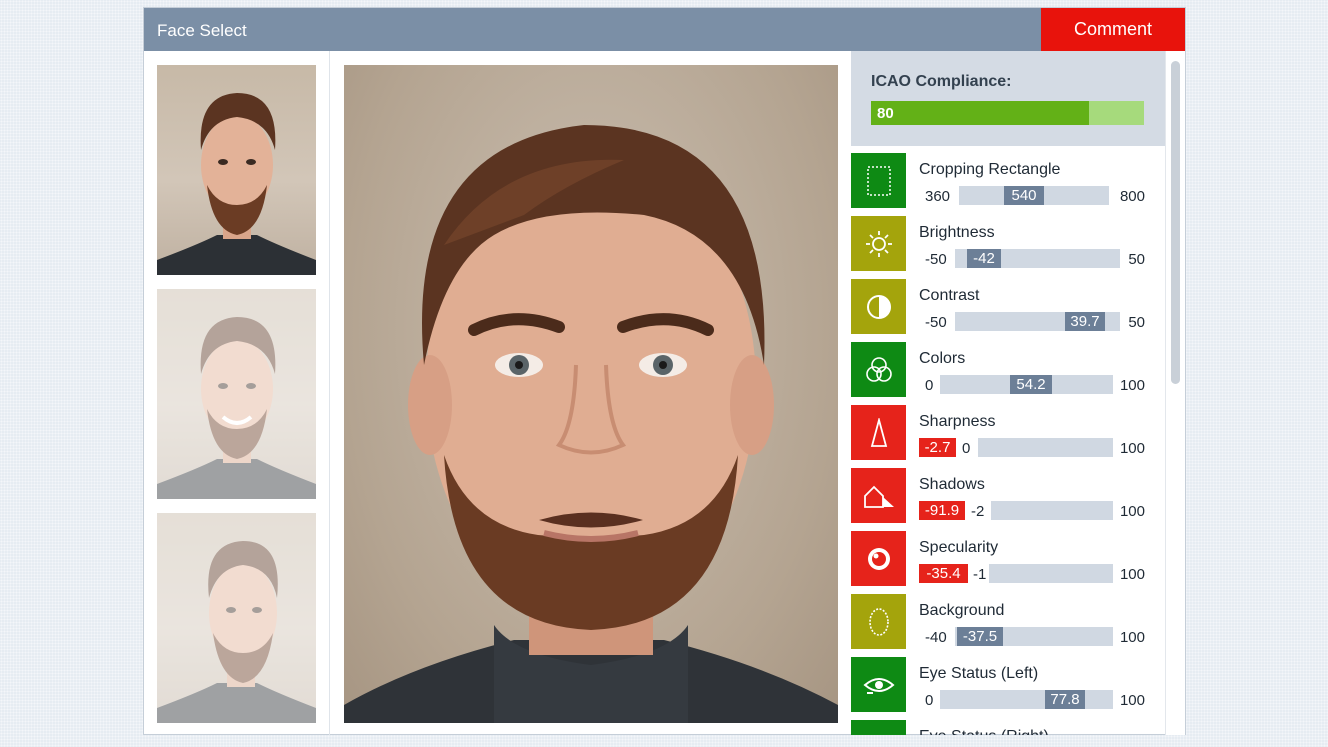 This screenshot has height=747, width=1328. Describe the element at coordinates (1065, 699) in the screenshot. I see `range-value-marker: 77.8` at that location.